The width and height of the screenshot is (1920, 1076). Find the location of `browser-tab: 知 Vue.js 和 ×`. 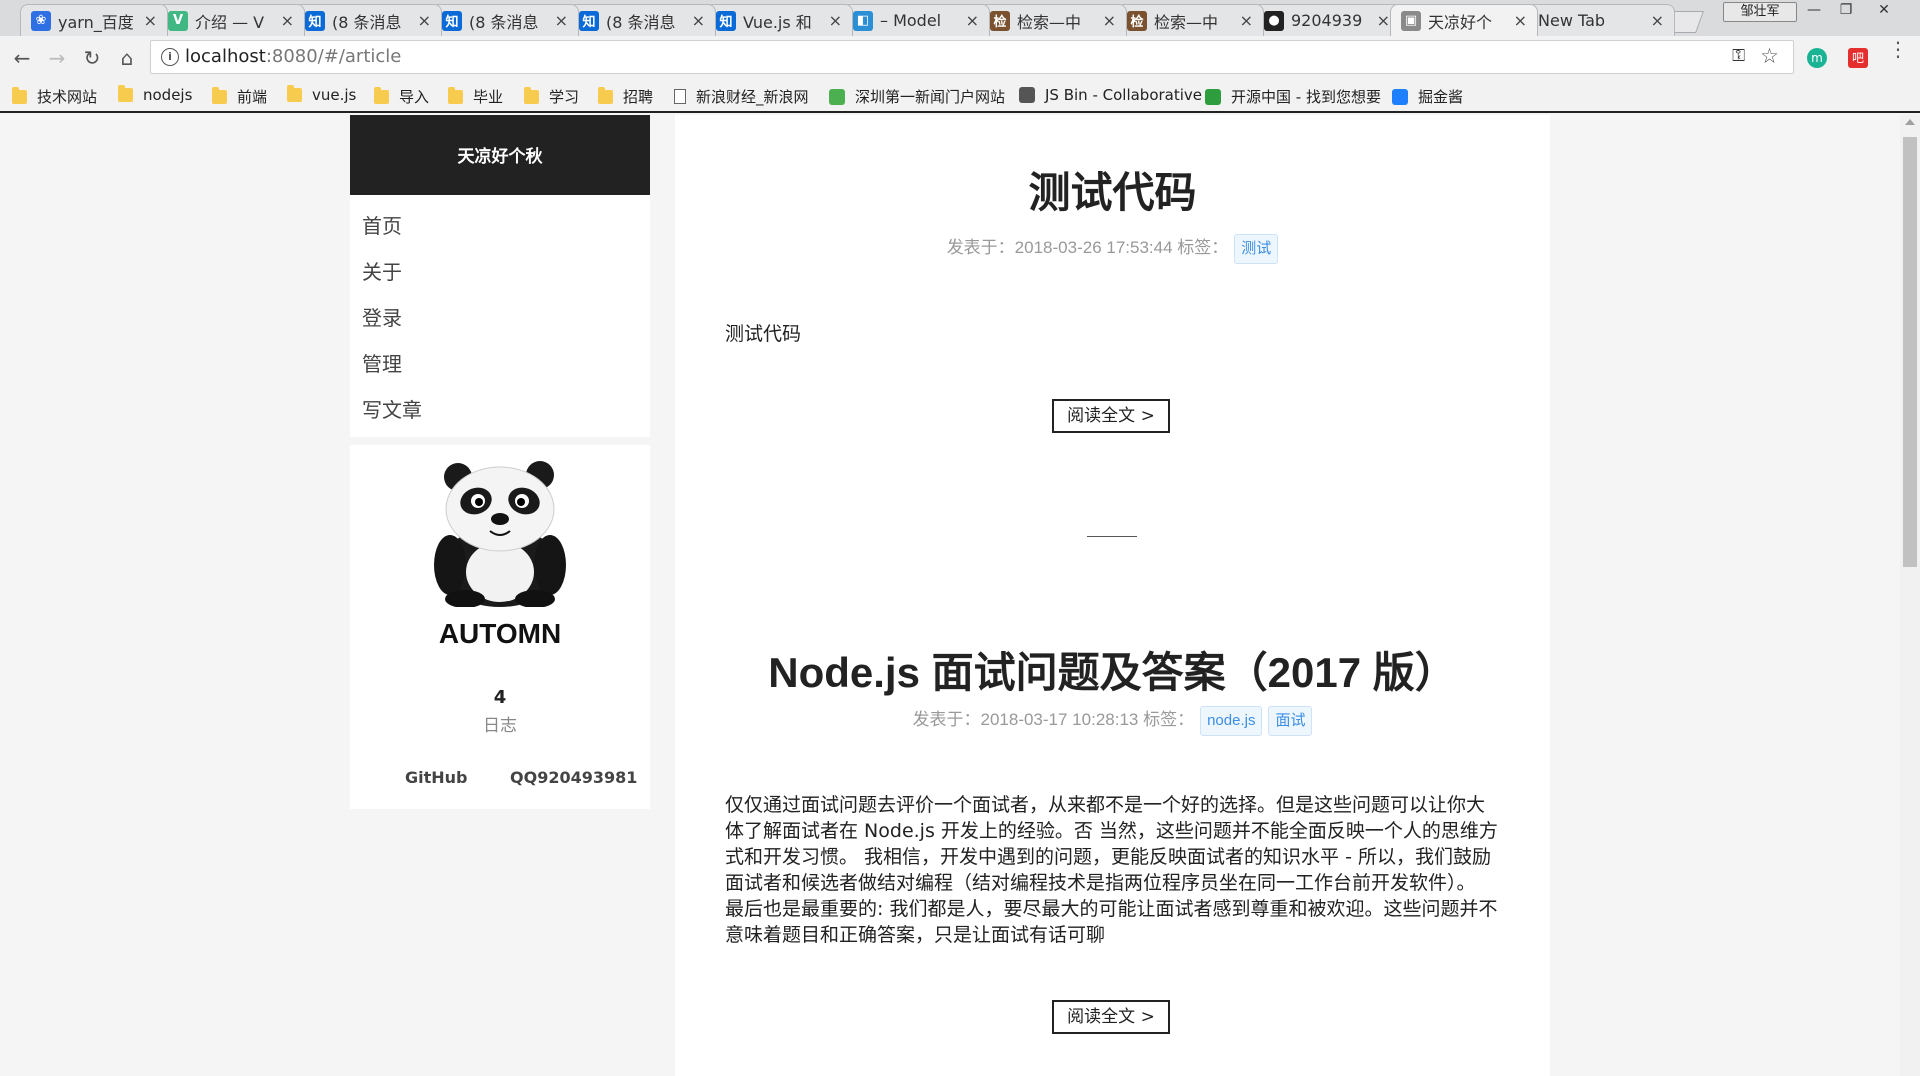

browser-tab: 知 Vue.js 和 × is located at coordinates (779, 20).